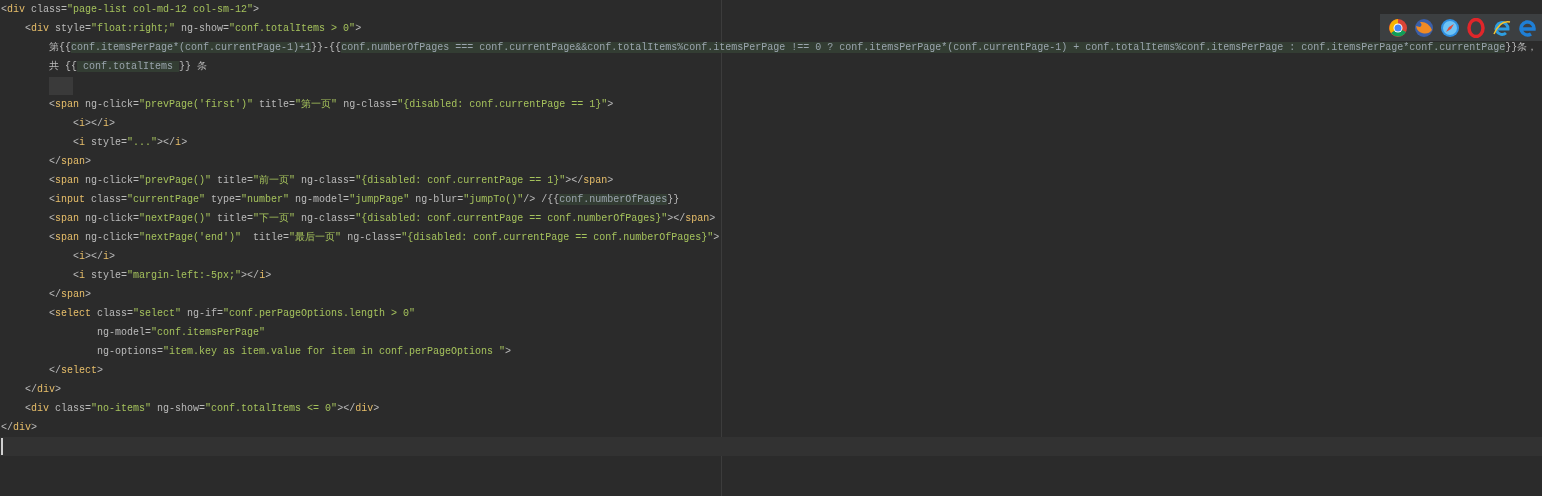  I want to click on code-line: <span ng-click="nextPage('end')" title="最后一页" ng-class="{disabled: conf.currentPage == conf.numberOfPages}">, so click(384, 237).